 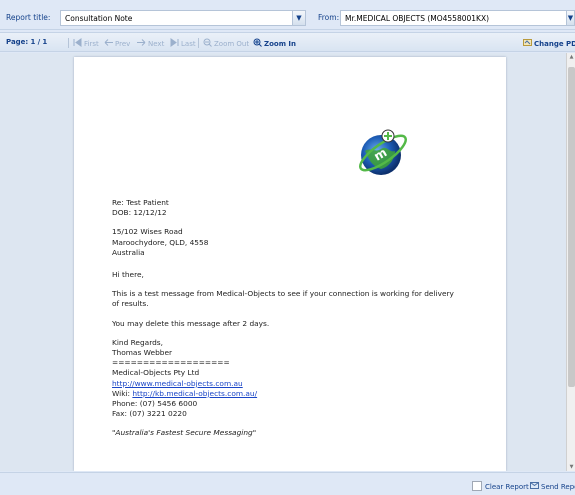 I want to click on last-page-button: Last, so click(x=183, y=43).